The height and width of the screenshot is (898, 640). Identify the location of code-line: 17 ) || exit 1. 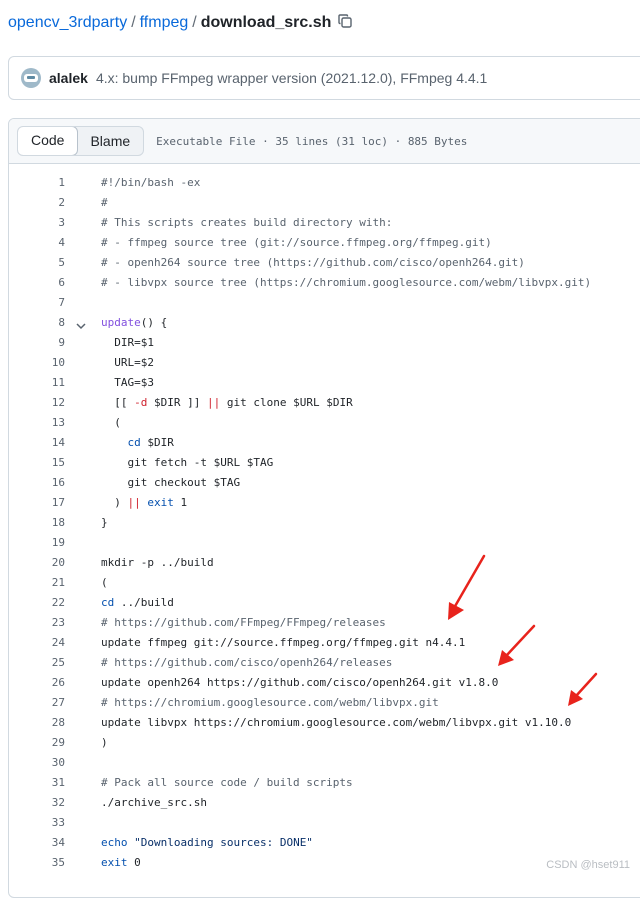
(324, 503).